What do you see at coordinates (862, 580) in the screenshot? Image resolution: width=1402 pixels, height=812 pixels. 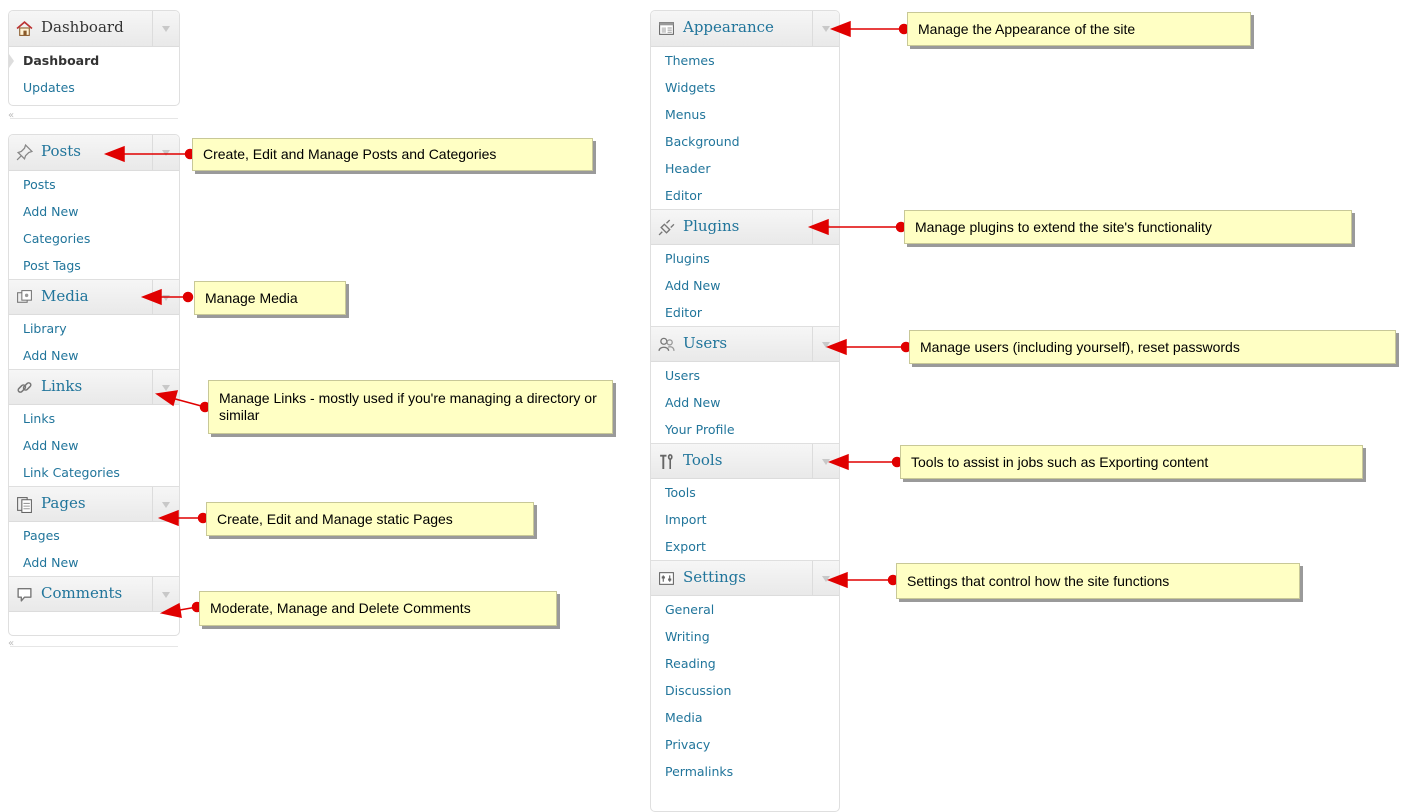 I see `arrow-settings` at bounding box center [862, 580].